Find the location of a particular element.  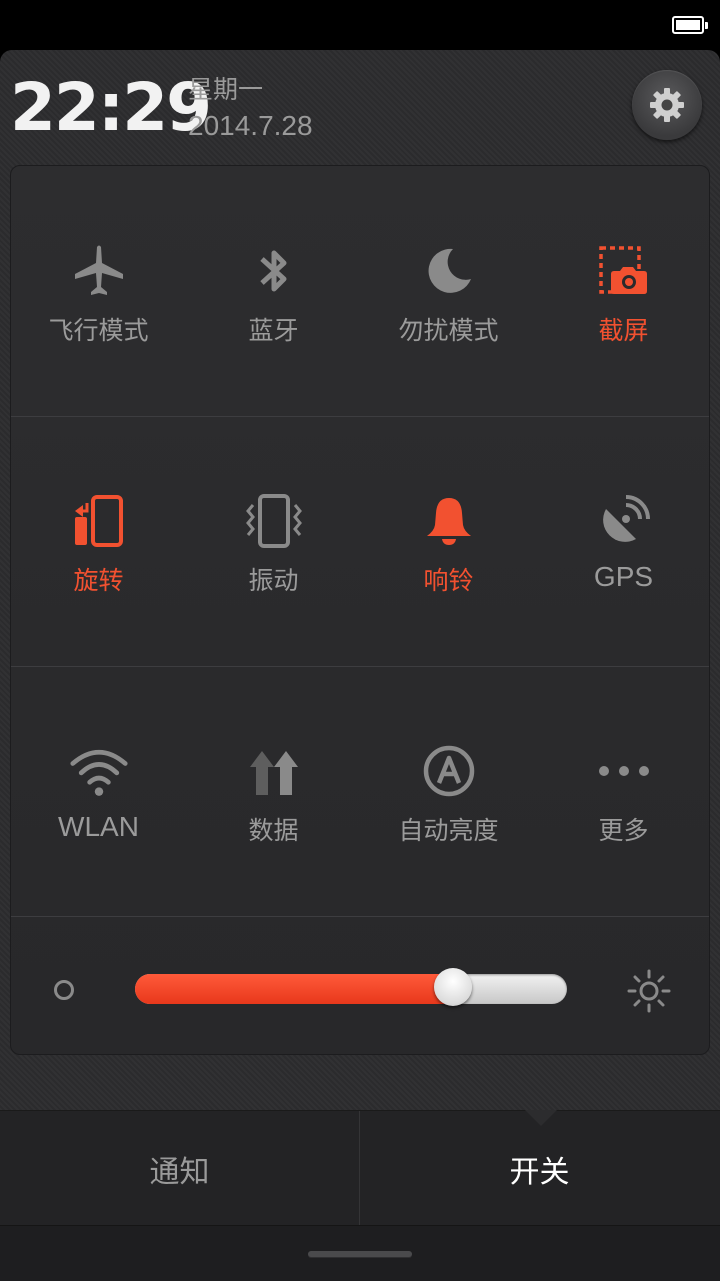

toggle-label: WLAN is located at coordinates (98, 826).